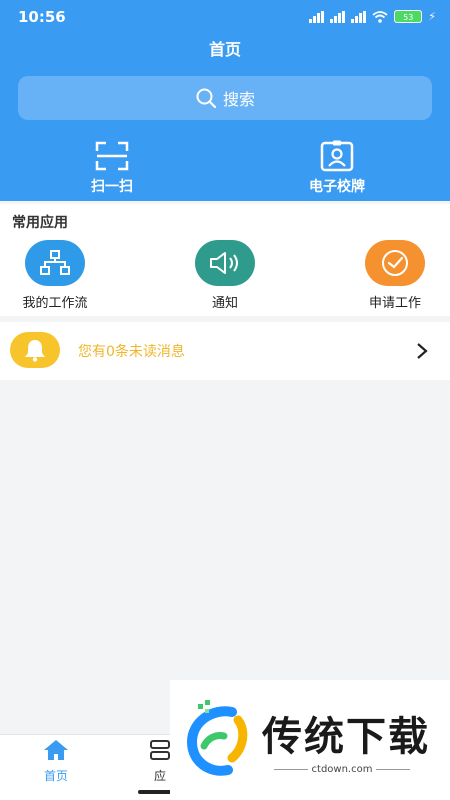 Image resolution: width=450 pixels, height=800 pixels. What do you see at coordinates (160, 750) in the screenshot?
I see `apps-icon` at bounding box center [160, 750].